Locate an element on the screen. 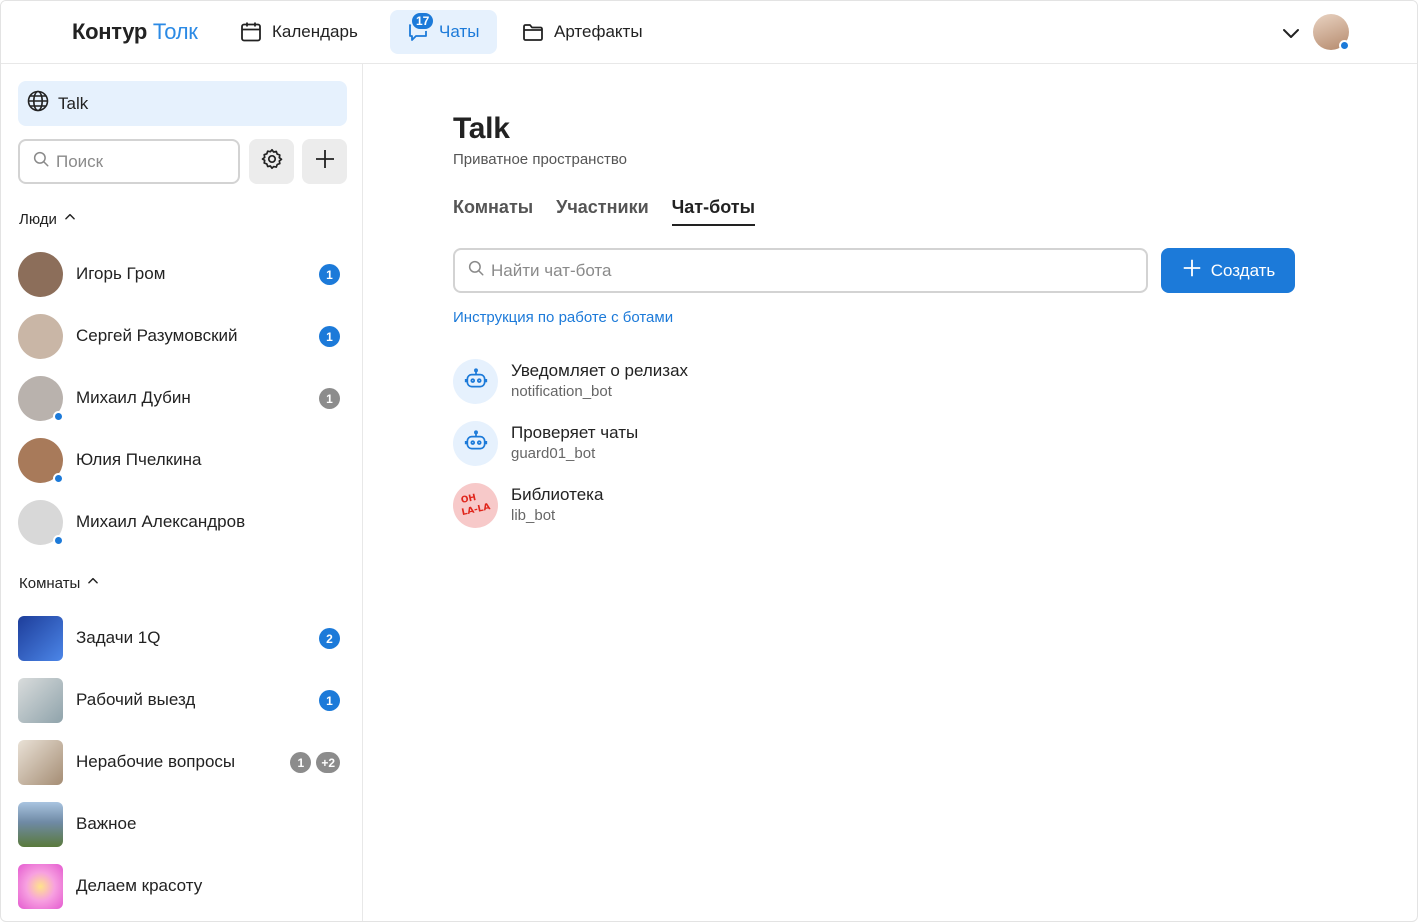 The height and width of the screenshot is (922, 1418). sidebar-search-input is located at coordinates (147, 161).